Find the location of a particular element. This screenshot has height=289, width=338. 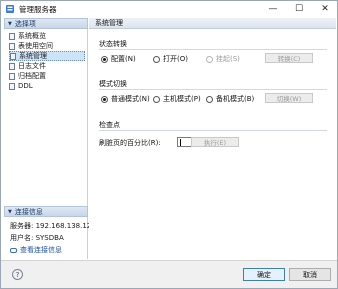

radio-label: 挂起(S) is located at coordinates (228, 59).